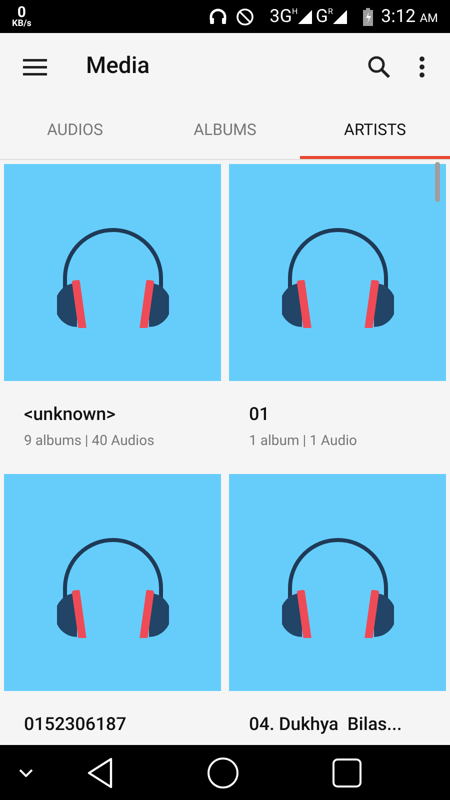  What do you see at coordinates (26, 772) in the screenshot?
I see `chevron-down-icon` at bounding box center [26, 772].